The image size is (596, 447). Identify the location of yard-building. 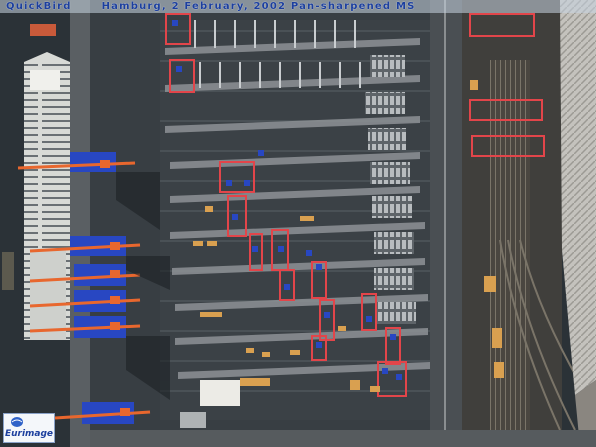
(220, 393).